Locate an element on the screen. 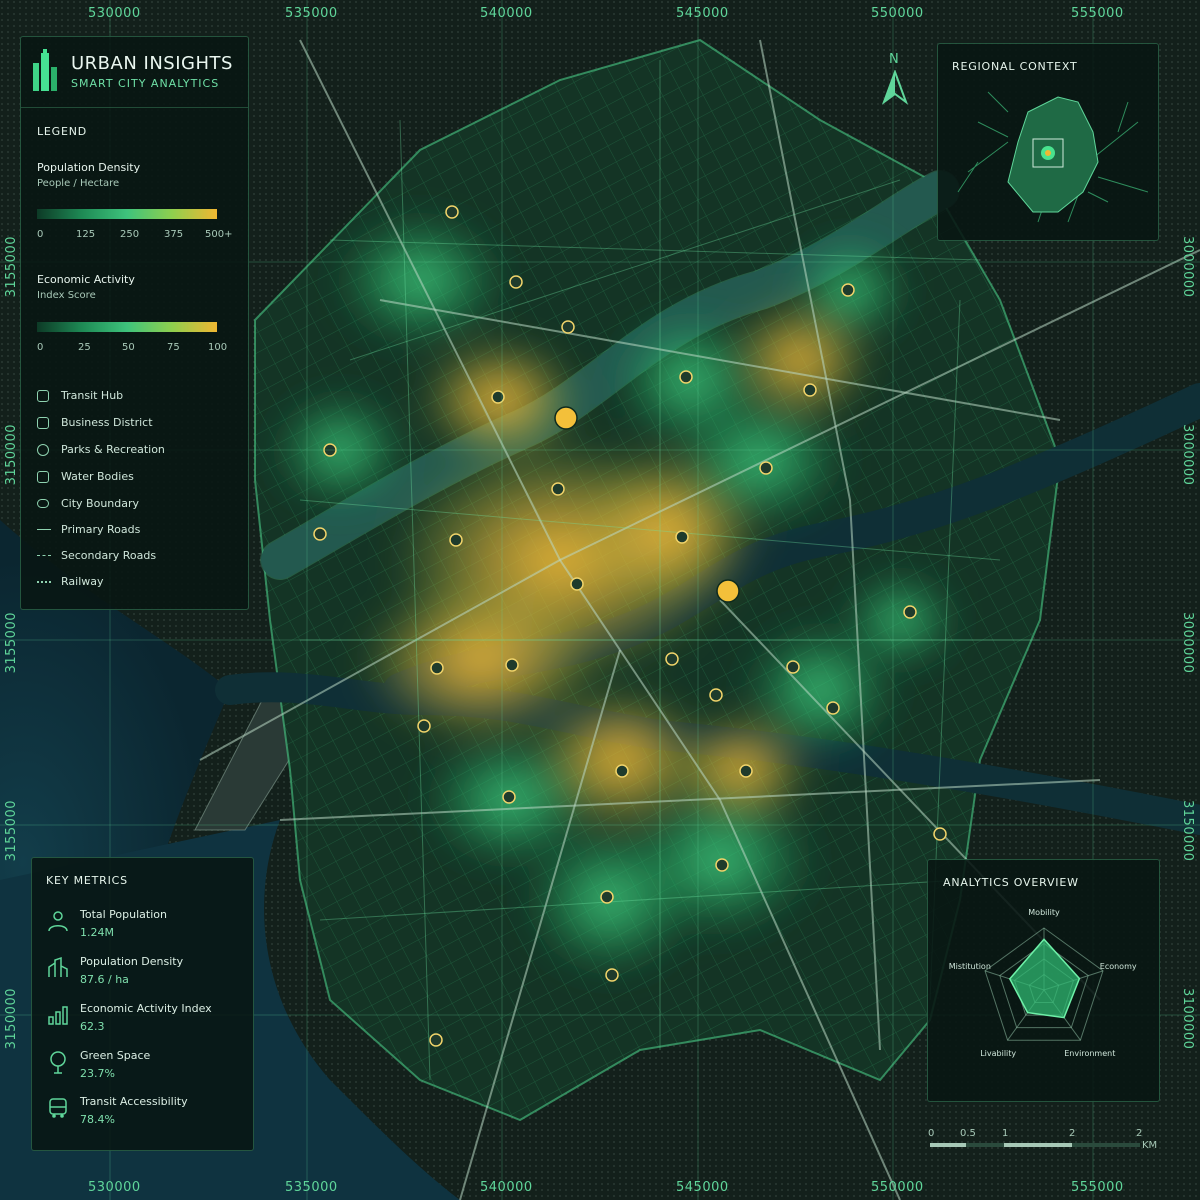 The width and height of the screenshot is (1200, 1200). legend-item-label: Business District is located at coordinates (107, 422).